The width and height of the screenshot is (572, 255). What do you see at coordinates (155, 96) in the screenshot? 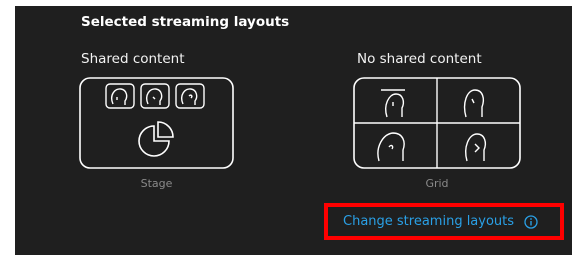
I see `participant-frames` at bounding box center [155, 96].